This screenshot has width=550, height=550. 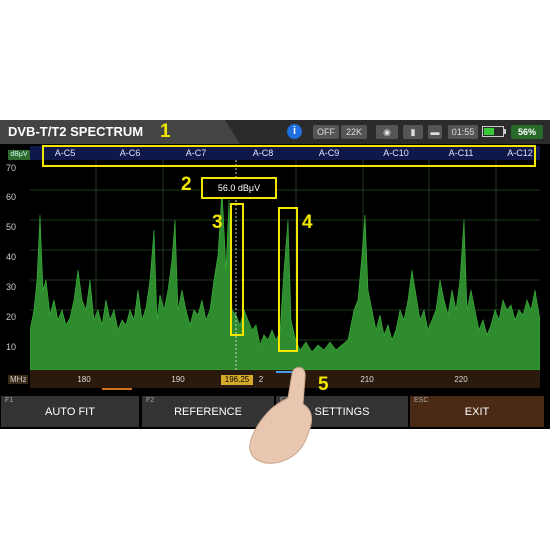 What do you see at coordinates (387, 132) in the screenshot?
I see `eye-icon: ◉` at bounding box center [387, 132].